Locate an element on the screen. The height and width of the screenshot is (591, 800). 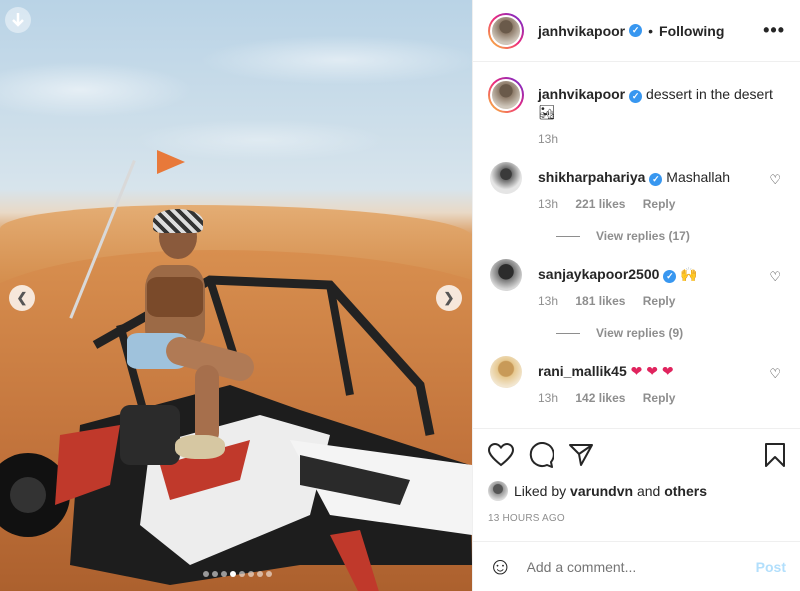
caption-avatar is located at coordinates (506, 95).